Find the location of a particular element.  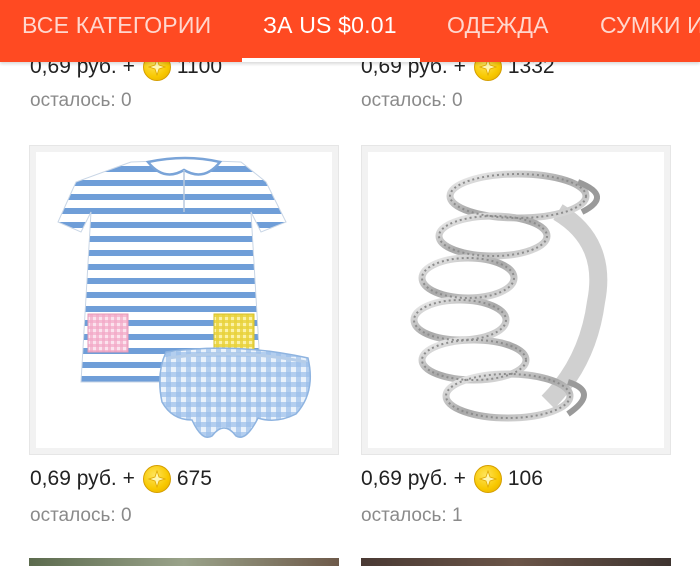

product-1-stock: осталось: 0 is located at coordinates (81, 515).